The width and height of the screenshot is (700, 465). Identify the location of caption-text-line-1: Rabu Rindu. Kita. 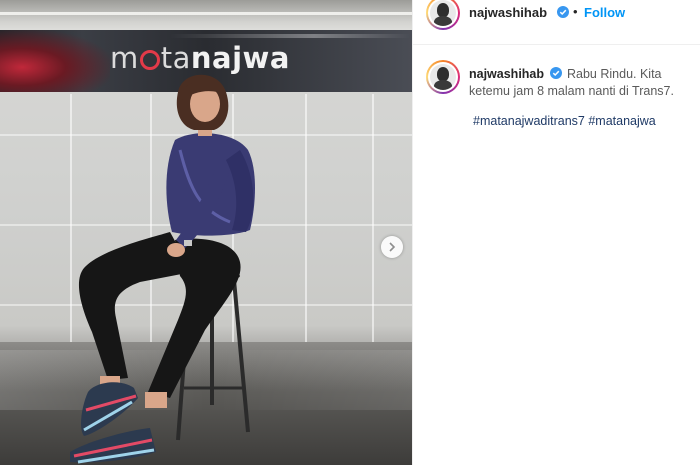
(614, 74).